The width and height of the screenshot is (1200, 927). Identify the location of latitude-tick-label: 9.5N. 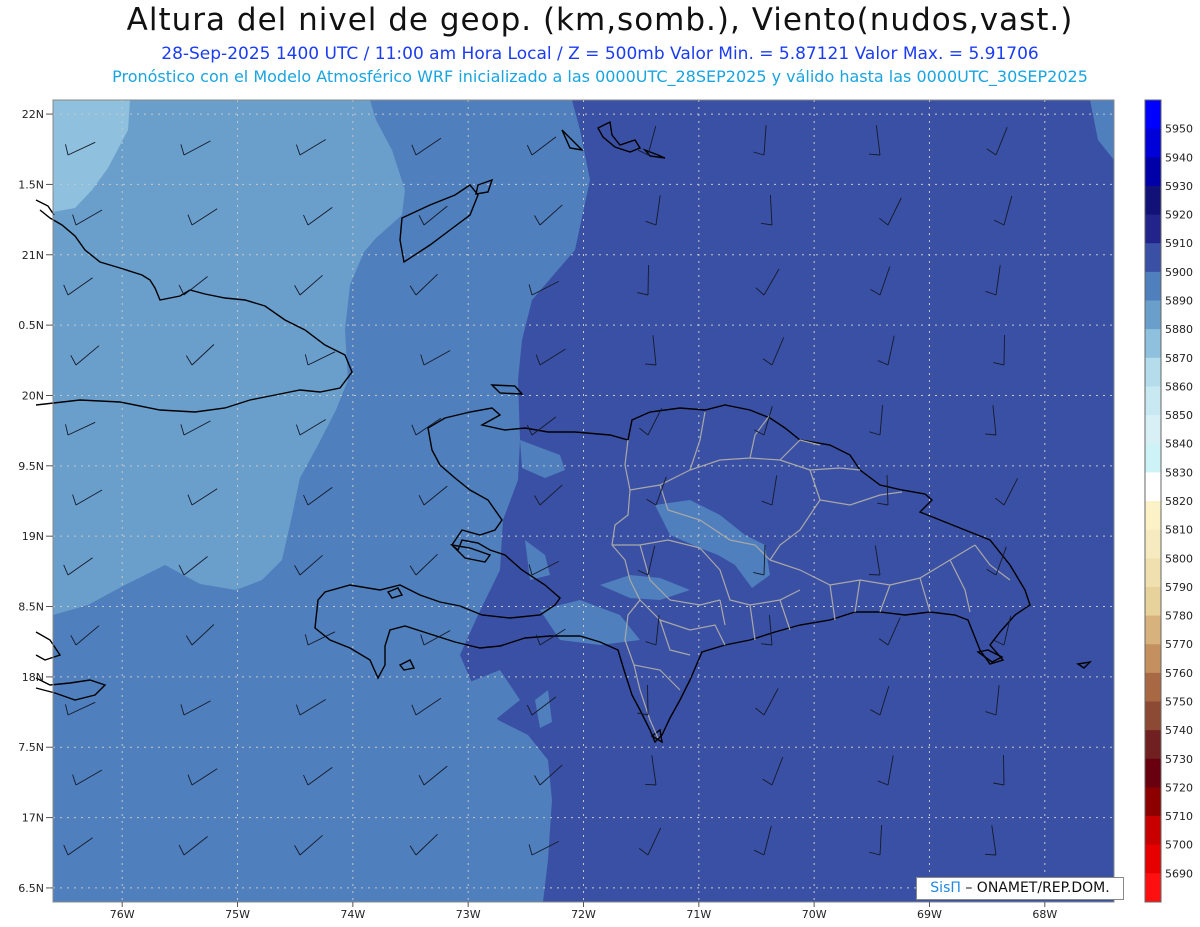
(31, 466).